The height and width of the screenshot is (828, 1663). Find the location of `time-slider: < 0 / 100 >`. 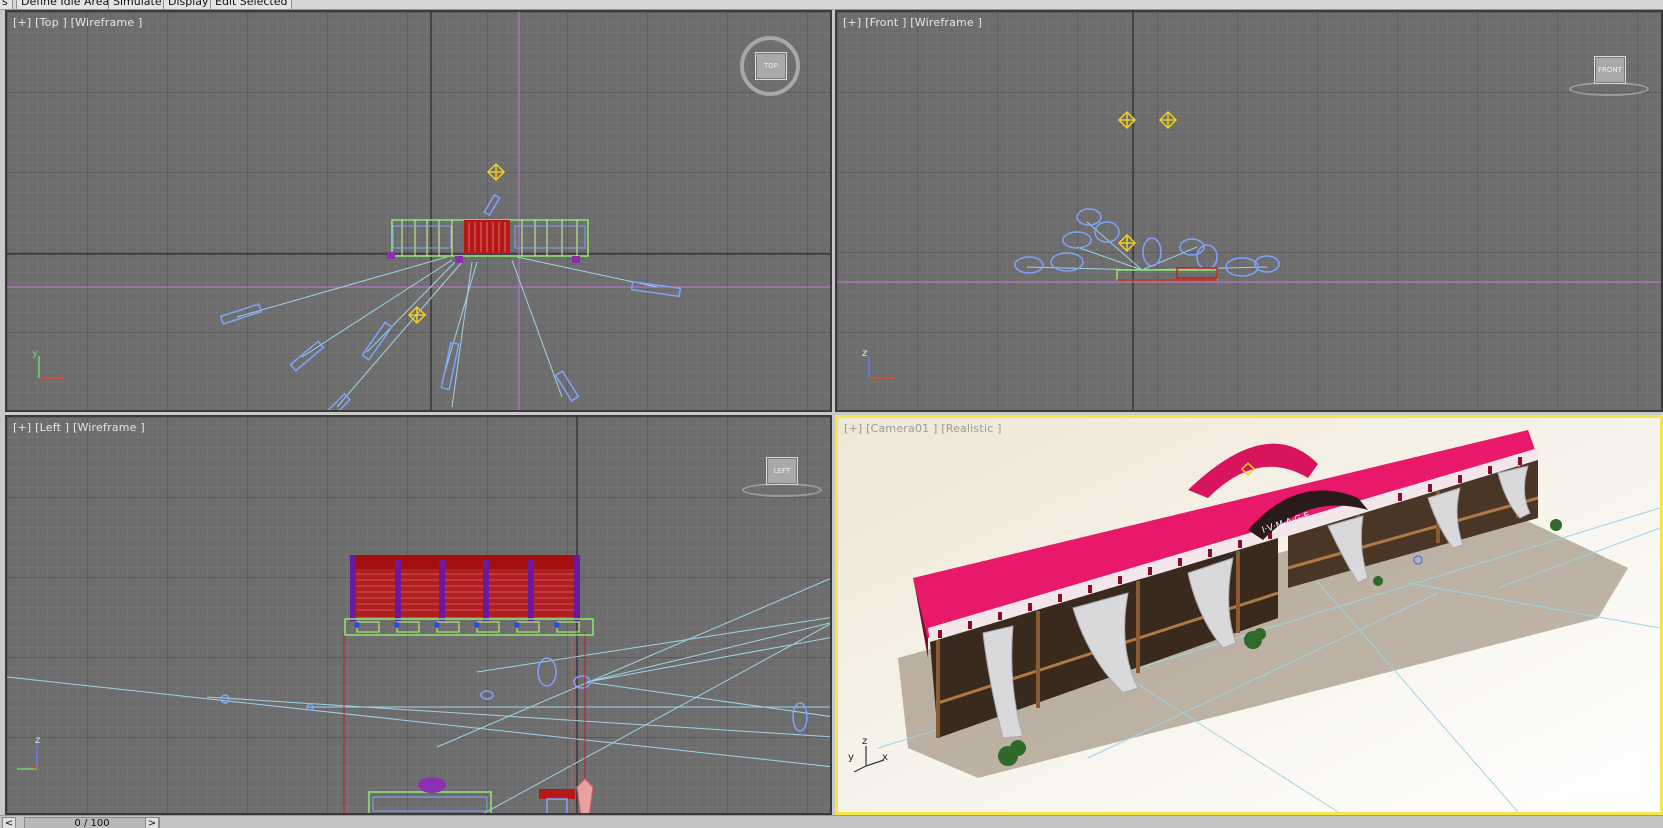

time-slider: < 0 / 100 > is located at coordinates (831, 821).